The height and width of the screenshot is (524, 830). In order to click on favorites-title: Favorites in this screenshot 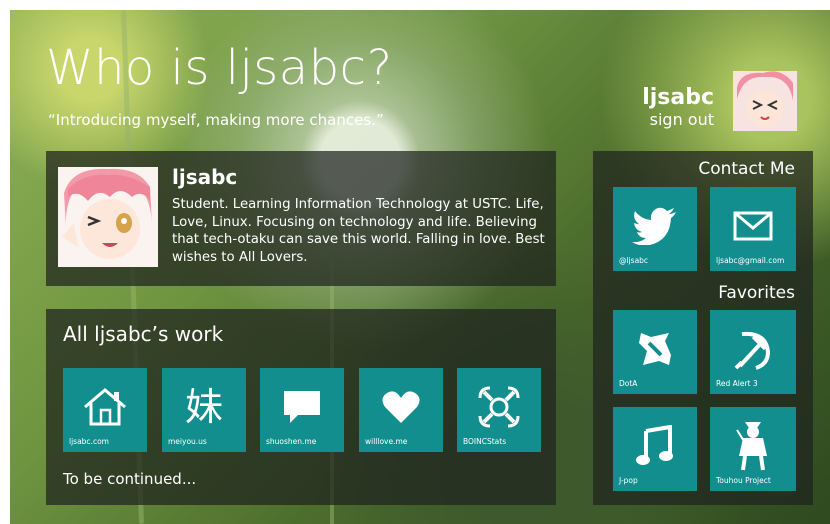, I will do `click(756, 293)`.